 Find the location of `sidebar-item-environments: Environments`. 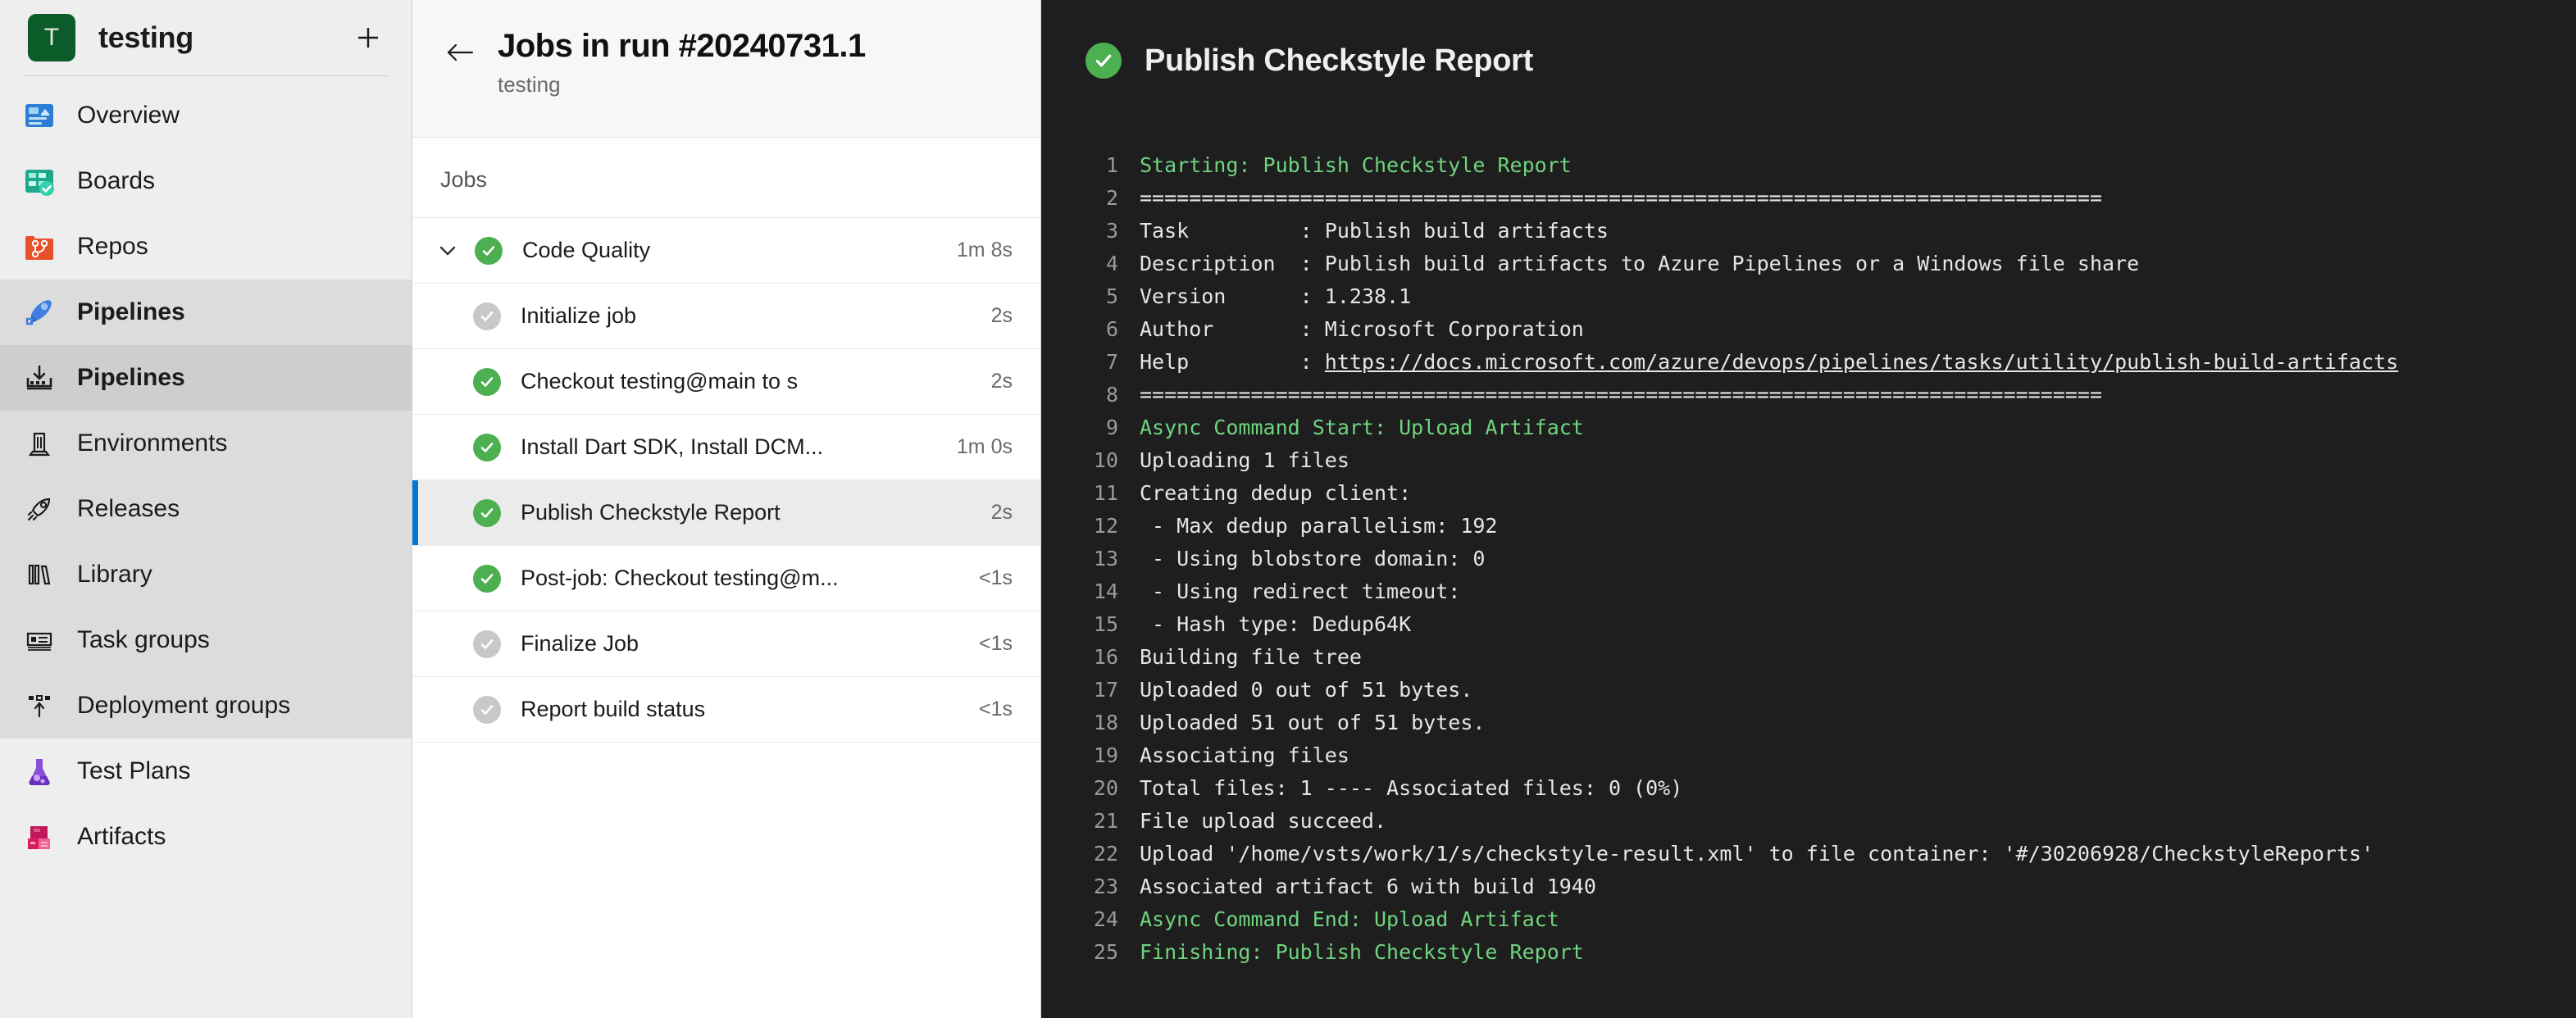

sidebar-item-environments: Environments is located at coordinates (206, 443).